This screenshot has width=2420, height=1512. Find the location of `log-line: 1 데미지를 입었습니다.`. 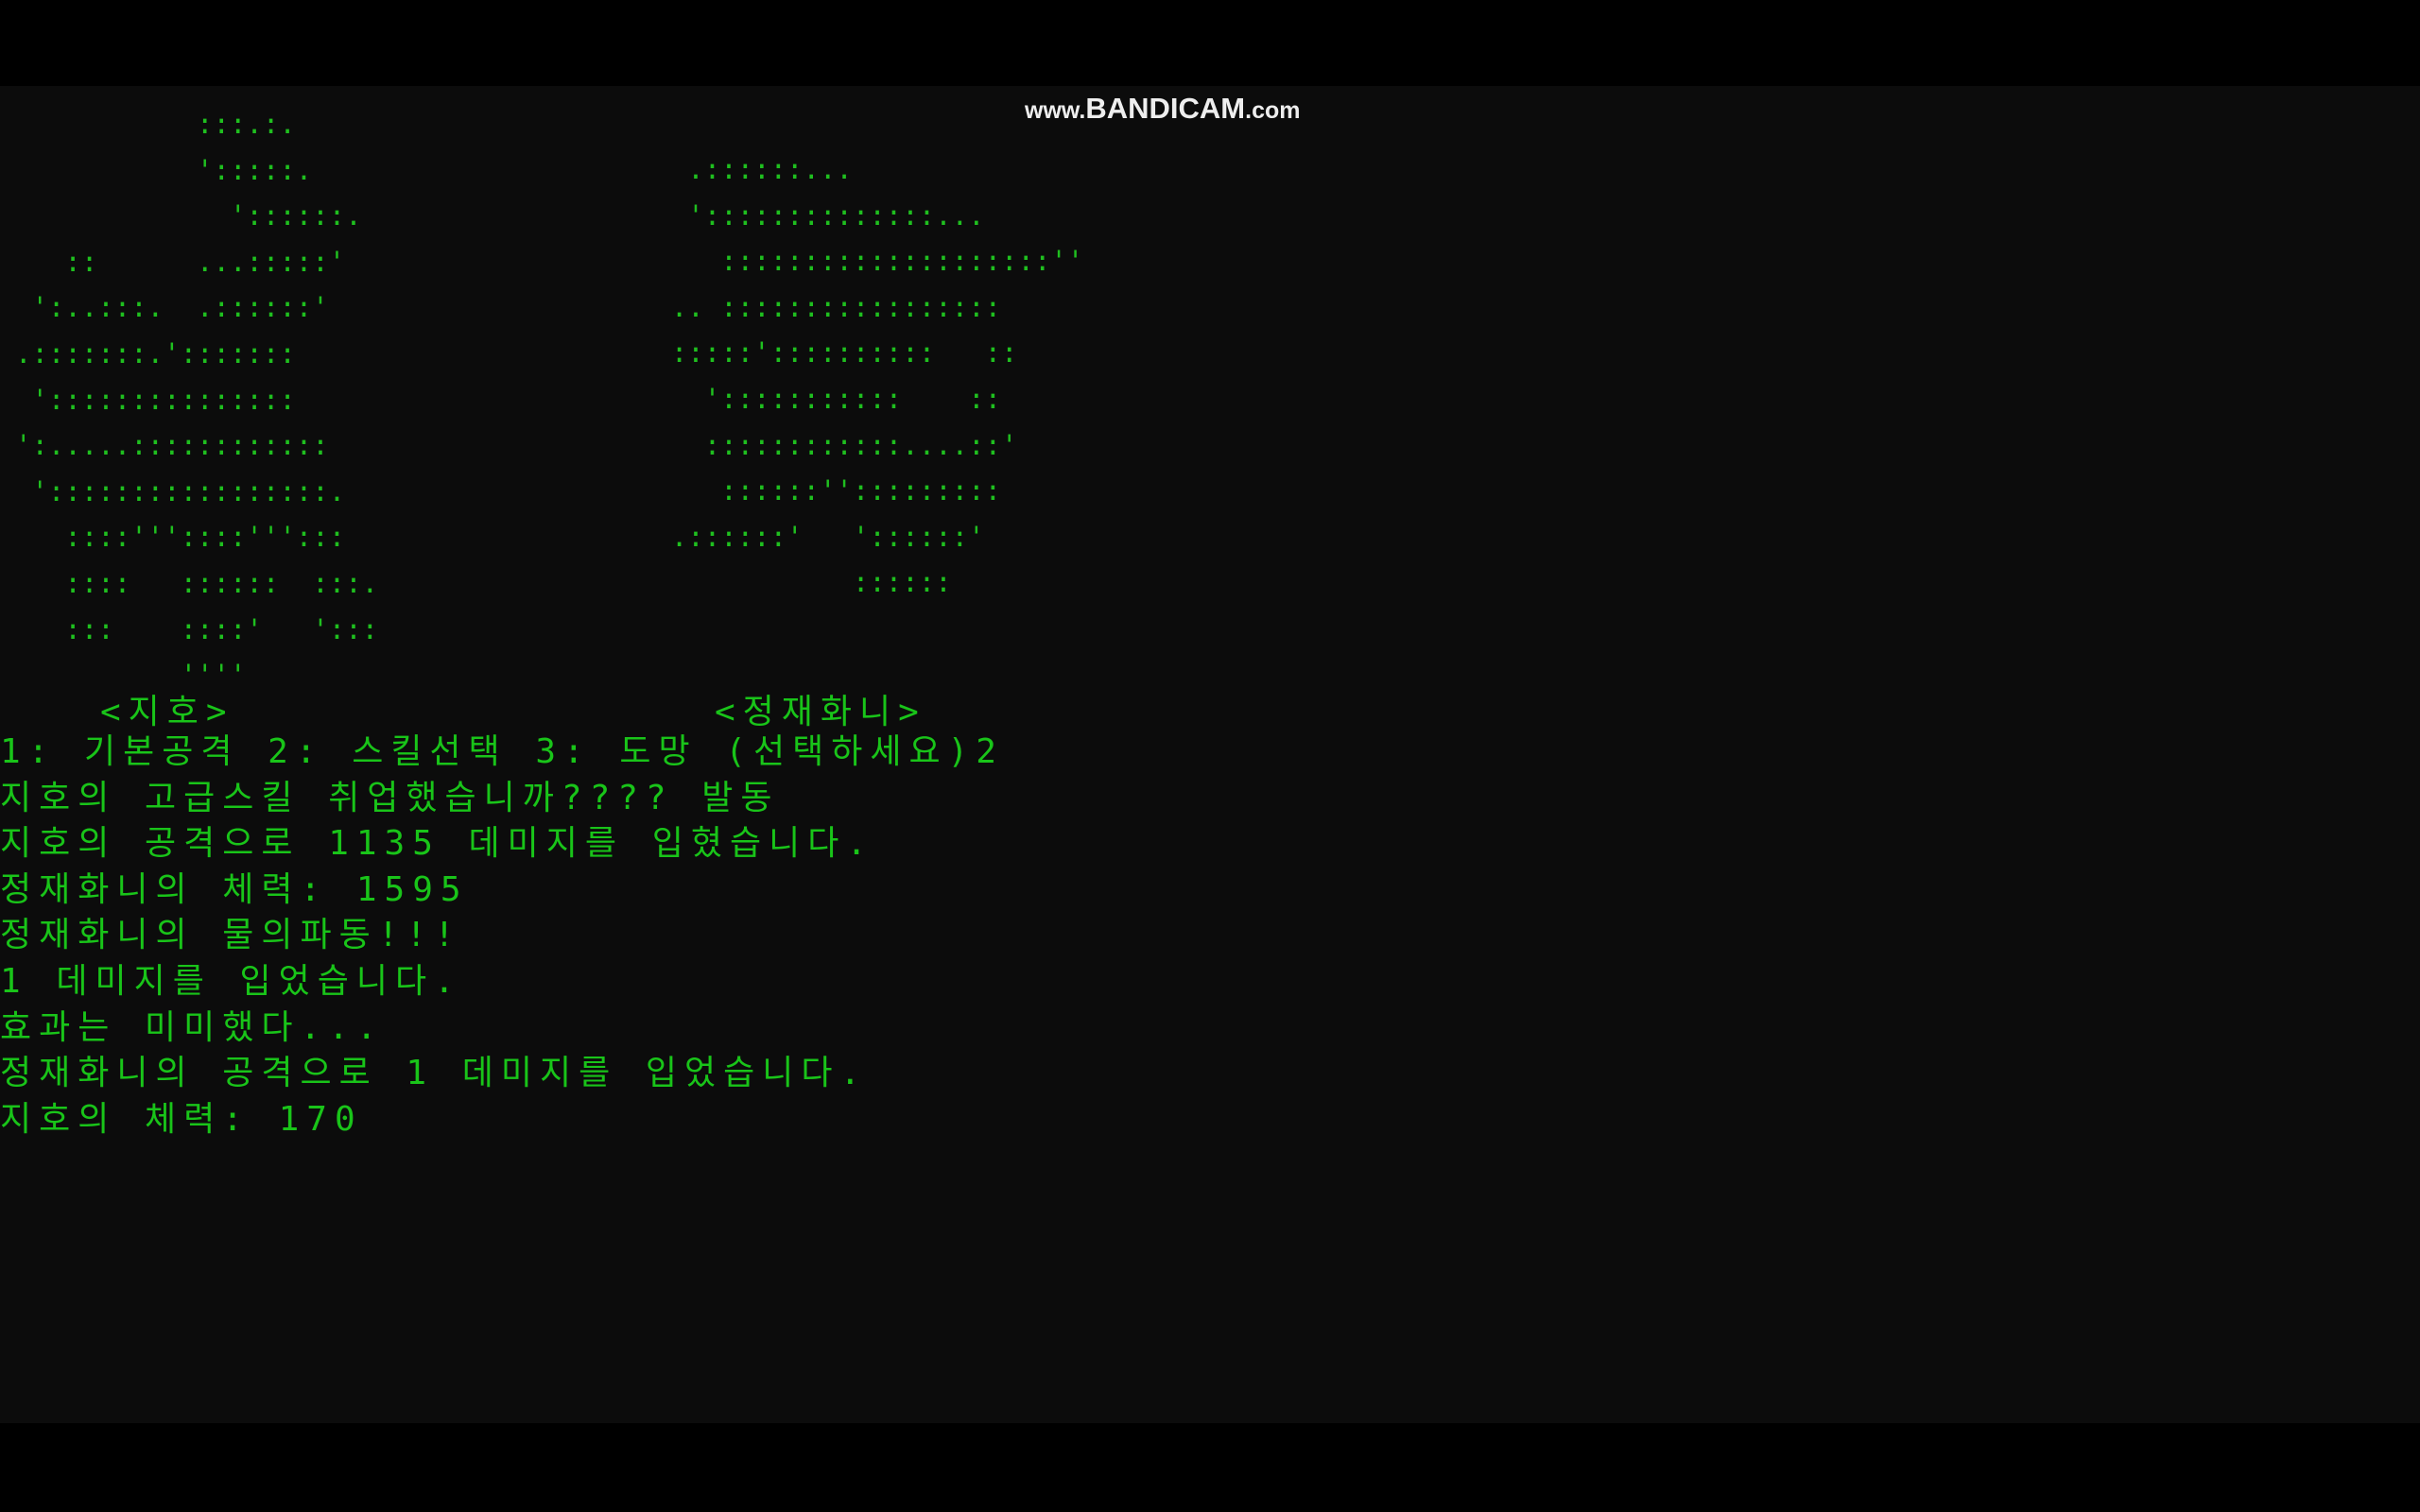

log-line: 1 데미지를 입었습니다. is located at coordinates (231, 981).